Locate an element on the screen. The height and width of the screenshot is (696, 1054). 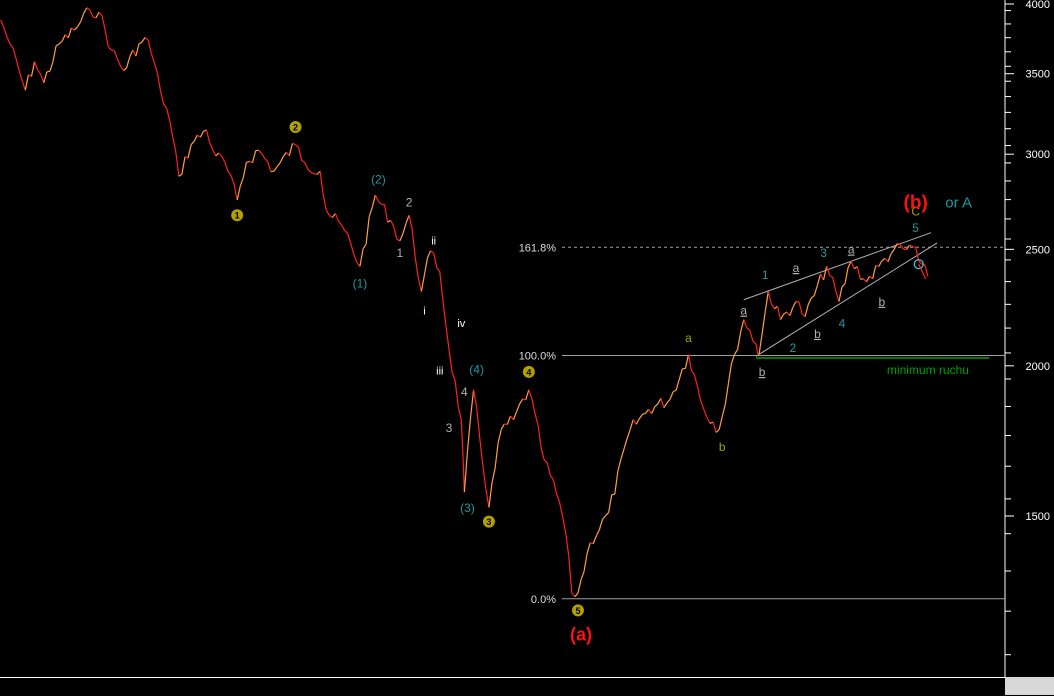
fib-level-label: 161.8% is located at coordinates (538, 248).